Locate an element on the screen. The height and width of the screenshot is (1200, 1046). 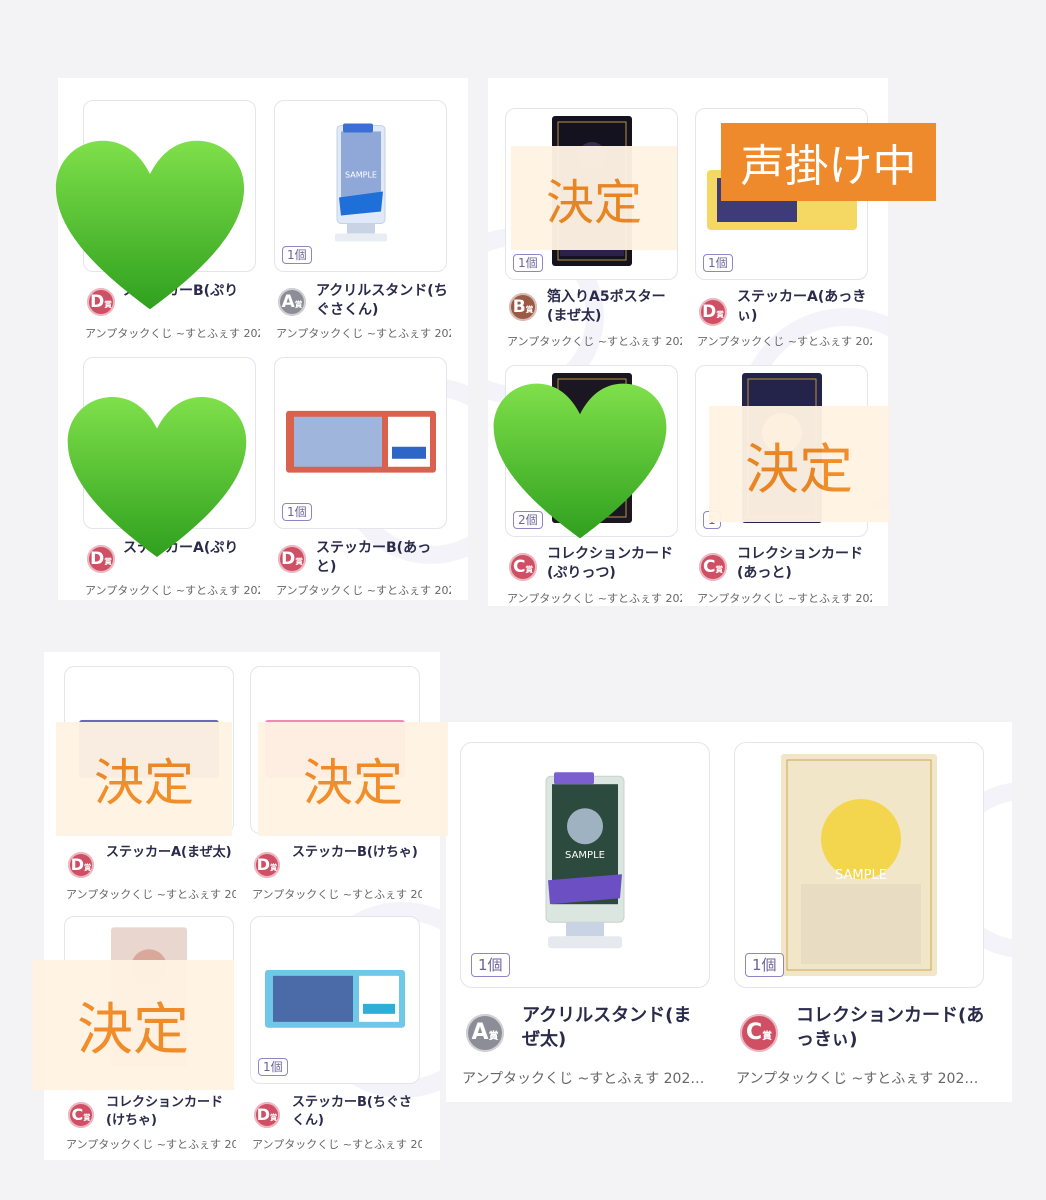
prize-name: コレクションカード(あっと) is located at coordinates (800, 563).